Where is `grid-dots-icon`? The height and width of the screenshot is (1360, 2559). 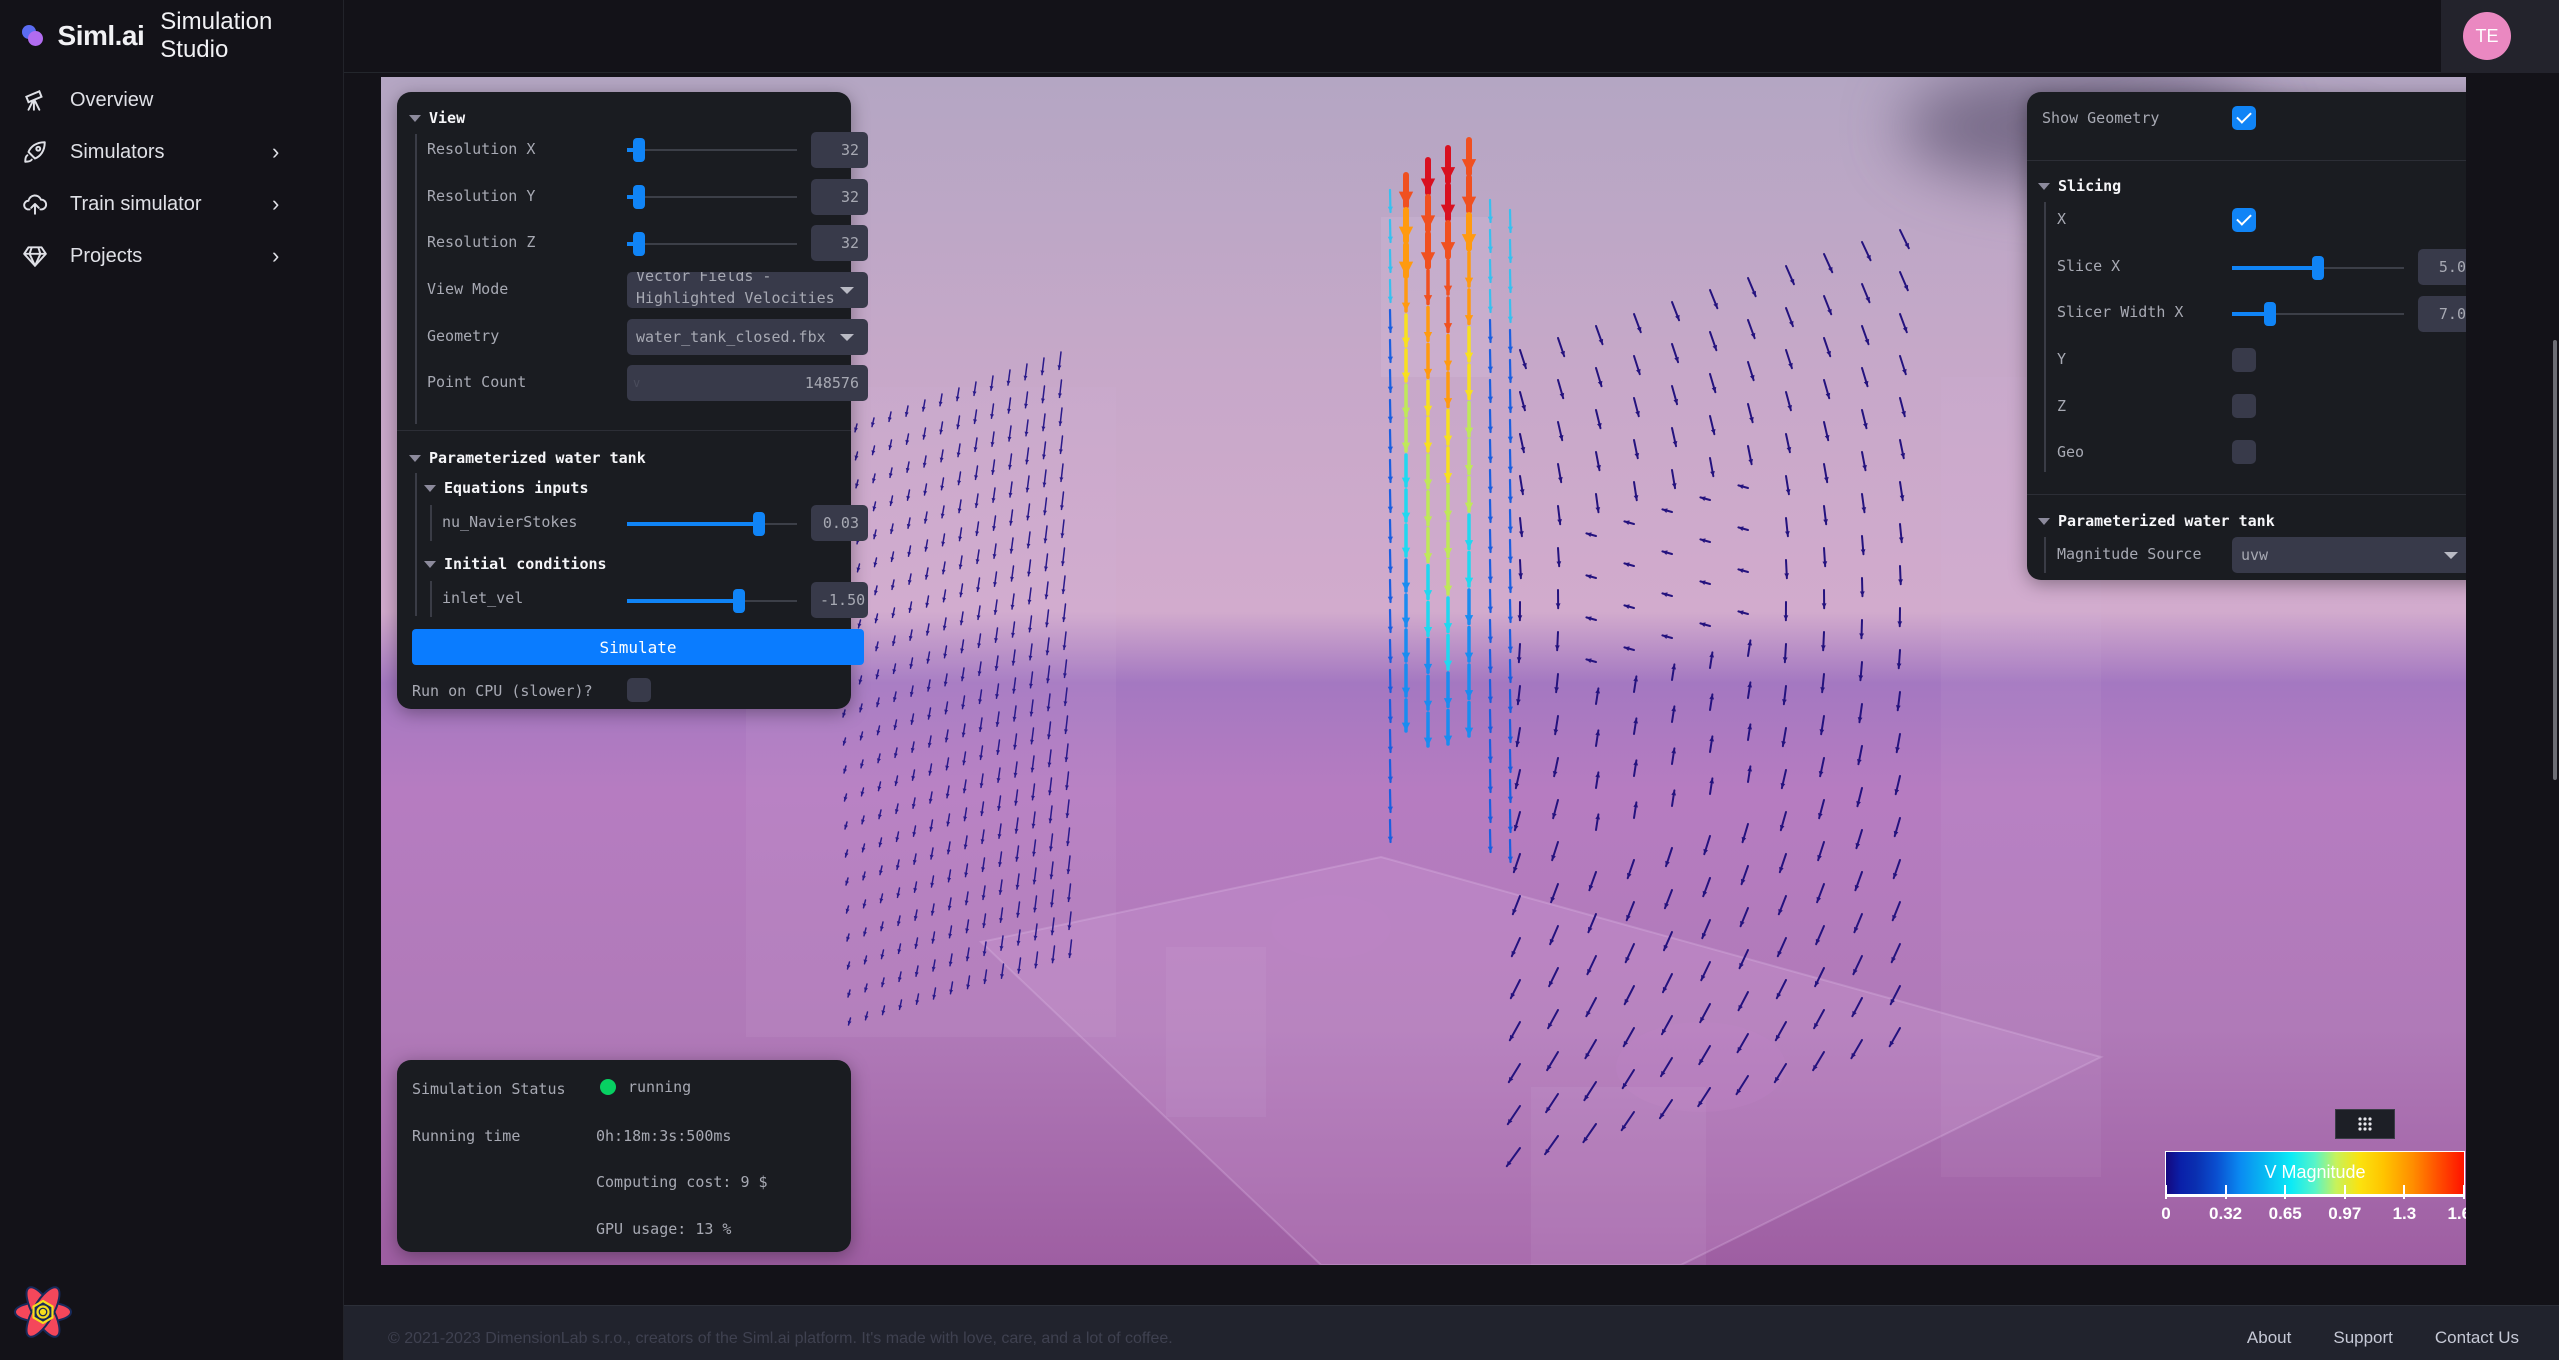 grid-dots-icon is located at coordinates (2365, 1124).